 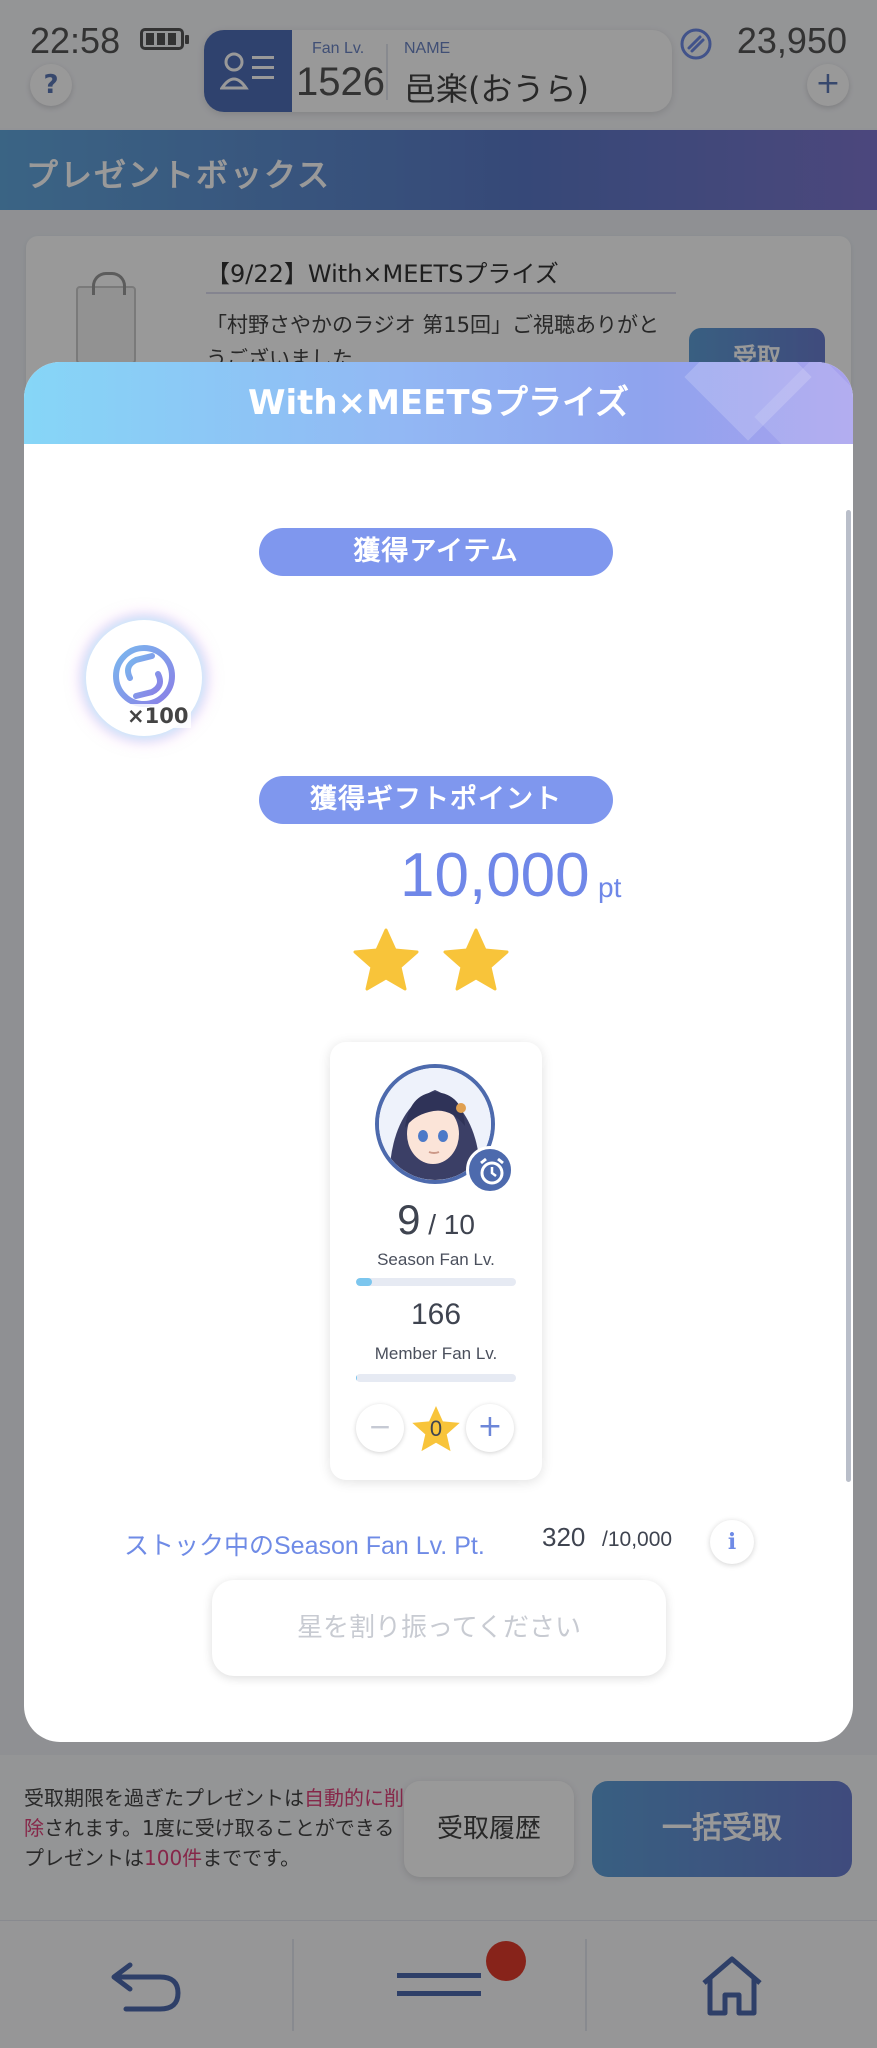 I want to click on alarm-clock-icon, so click(x=490, y=1170).